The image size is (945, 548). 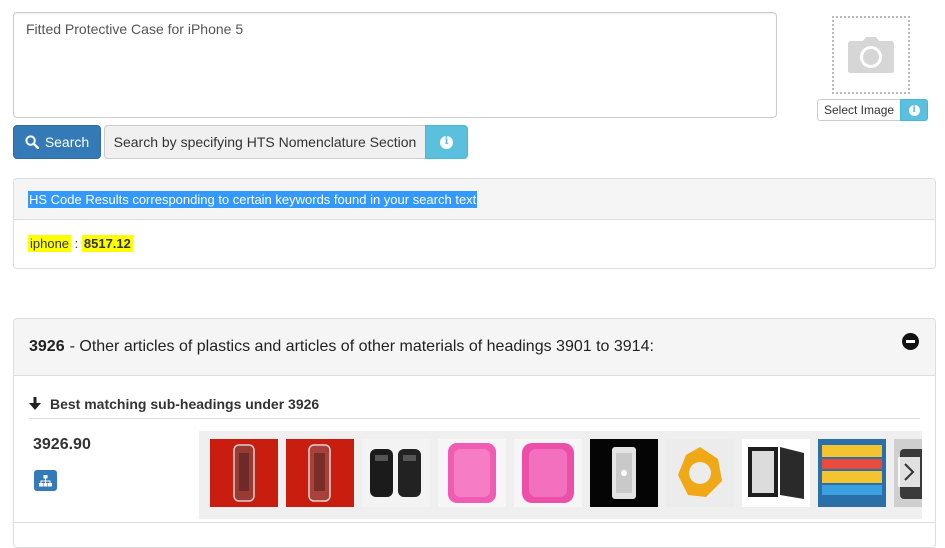 I want to click on black-cases-icon, so click(x=395, y=473).